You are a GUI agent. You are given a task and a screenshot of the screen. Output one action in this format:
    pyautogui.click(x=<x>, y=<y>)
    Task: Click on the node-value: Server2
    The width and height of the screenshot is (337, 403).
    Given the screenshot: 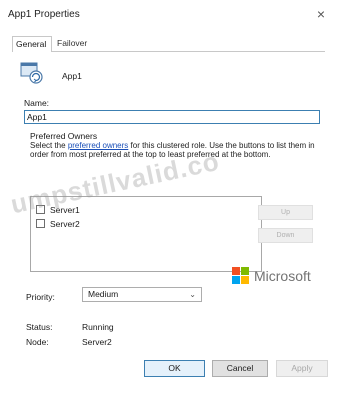 What is the action you would take?
    pyautogui.click(x=97, y=342)
    